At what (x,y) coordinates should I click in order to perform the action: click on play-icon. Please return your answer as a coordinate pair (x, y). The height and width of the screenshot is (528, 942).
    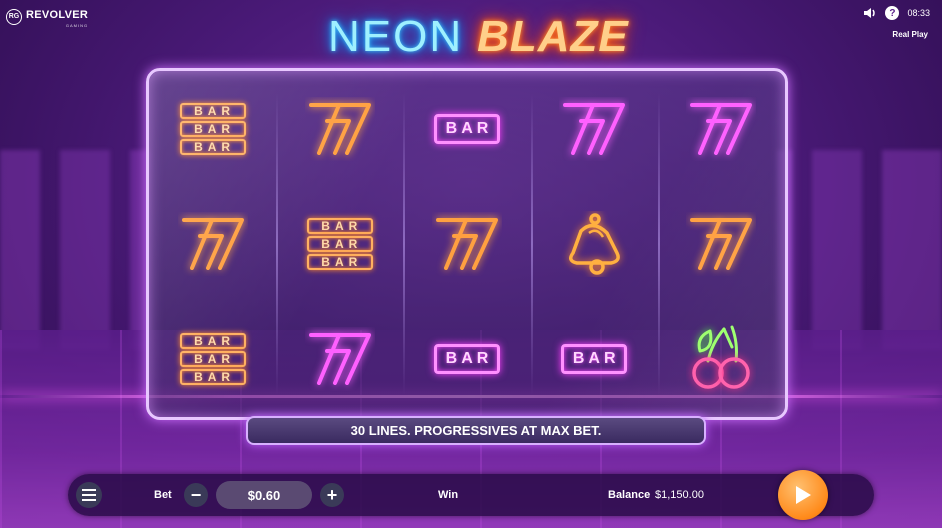
    Looking at the image, I should click on (803, 495).